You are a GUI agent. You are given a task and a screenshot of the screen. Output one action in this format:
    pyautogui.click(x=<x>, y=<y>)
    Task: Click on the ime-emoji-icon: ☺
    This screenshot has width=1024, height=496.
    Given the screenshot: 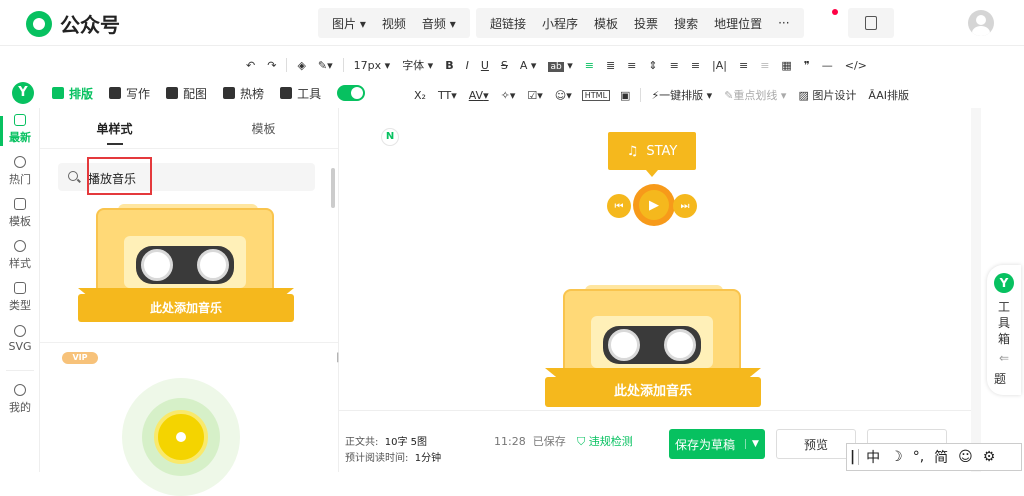 What is the action you would take?
    pyautogui.click(x=965, y=457)
    